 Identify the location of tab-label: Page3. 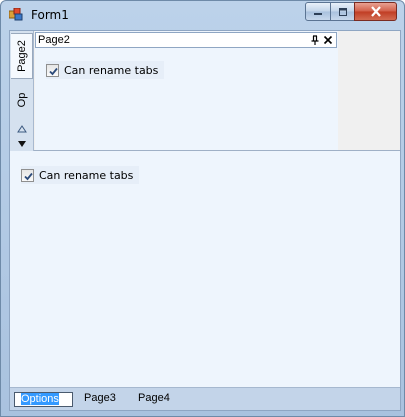
(100, 398).